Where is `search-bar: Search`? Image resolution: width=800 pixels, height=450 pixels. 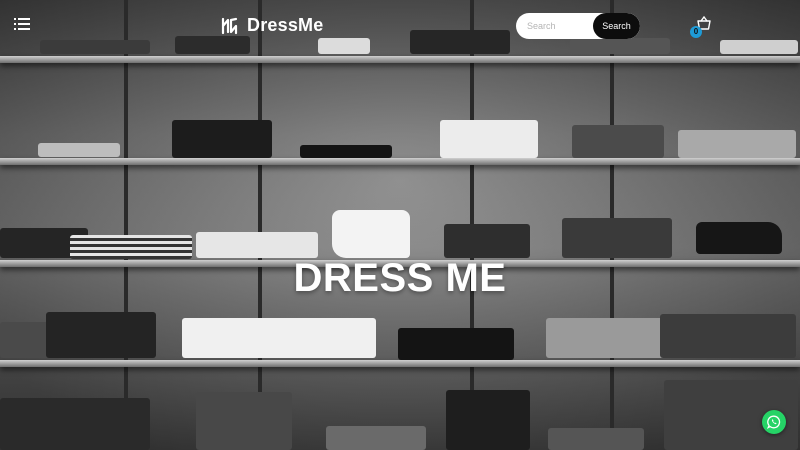 search-bar: Search is located at coordinates (578, 26).